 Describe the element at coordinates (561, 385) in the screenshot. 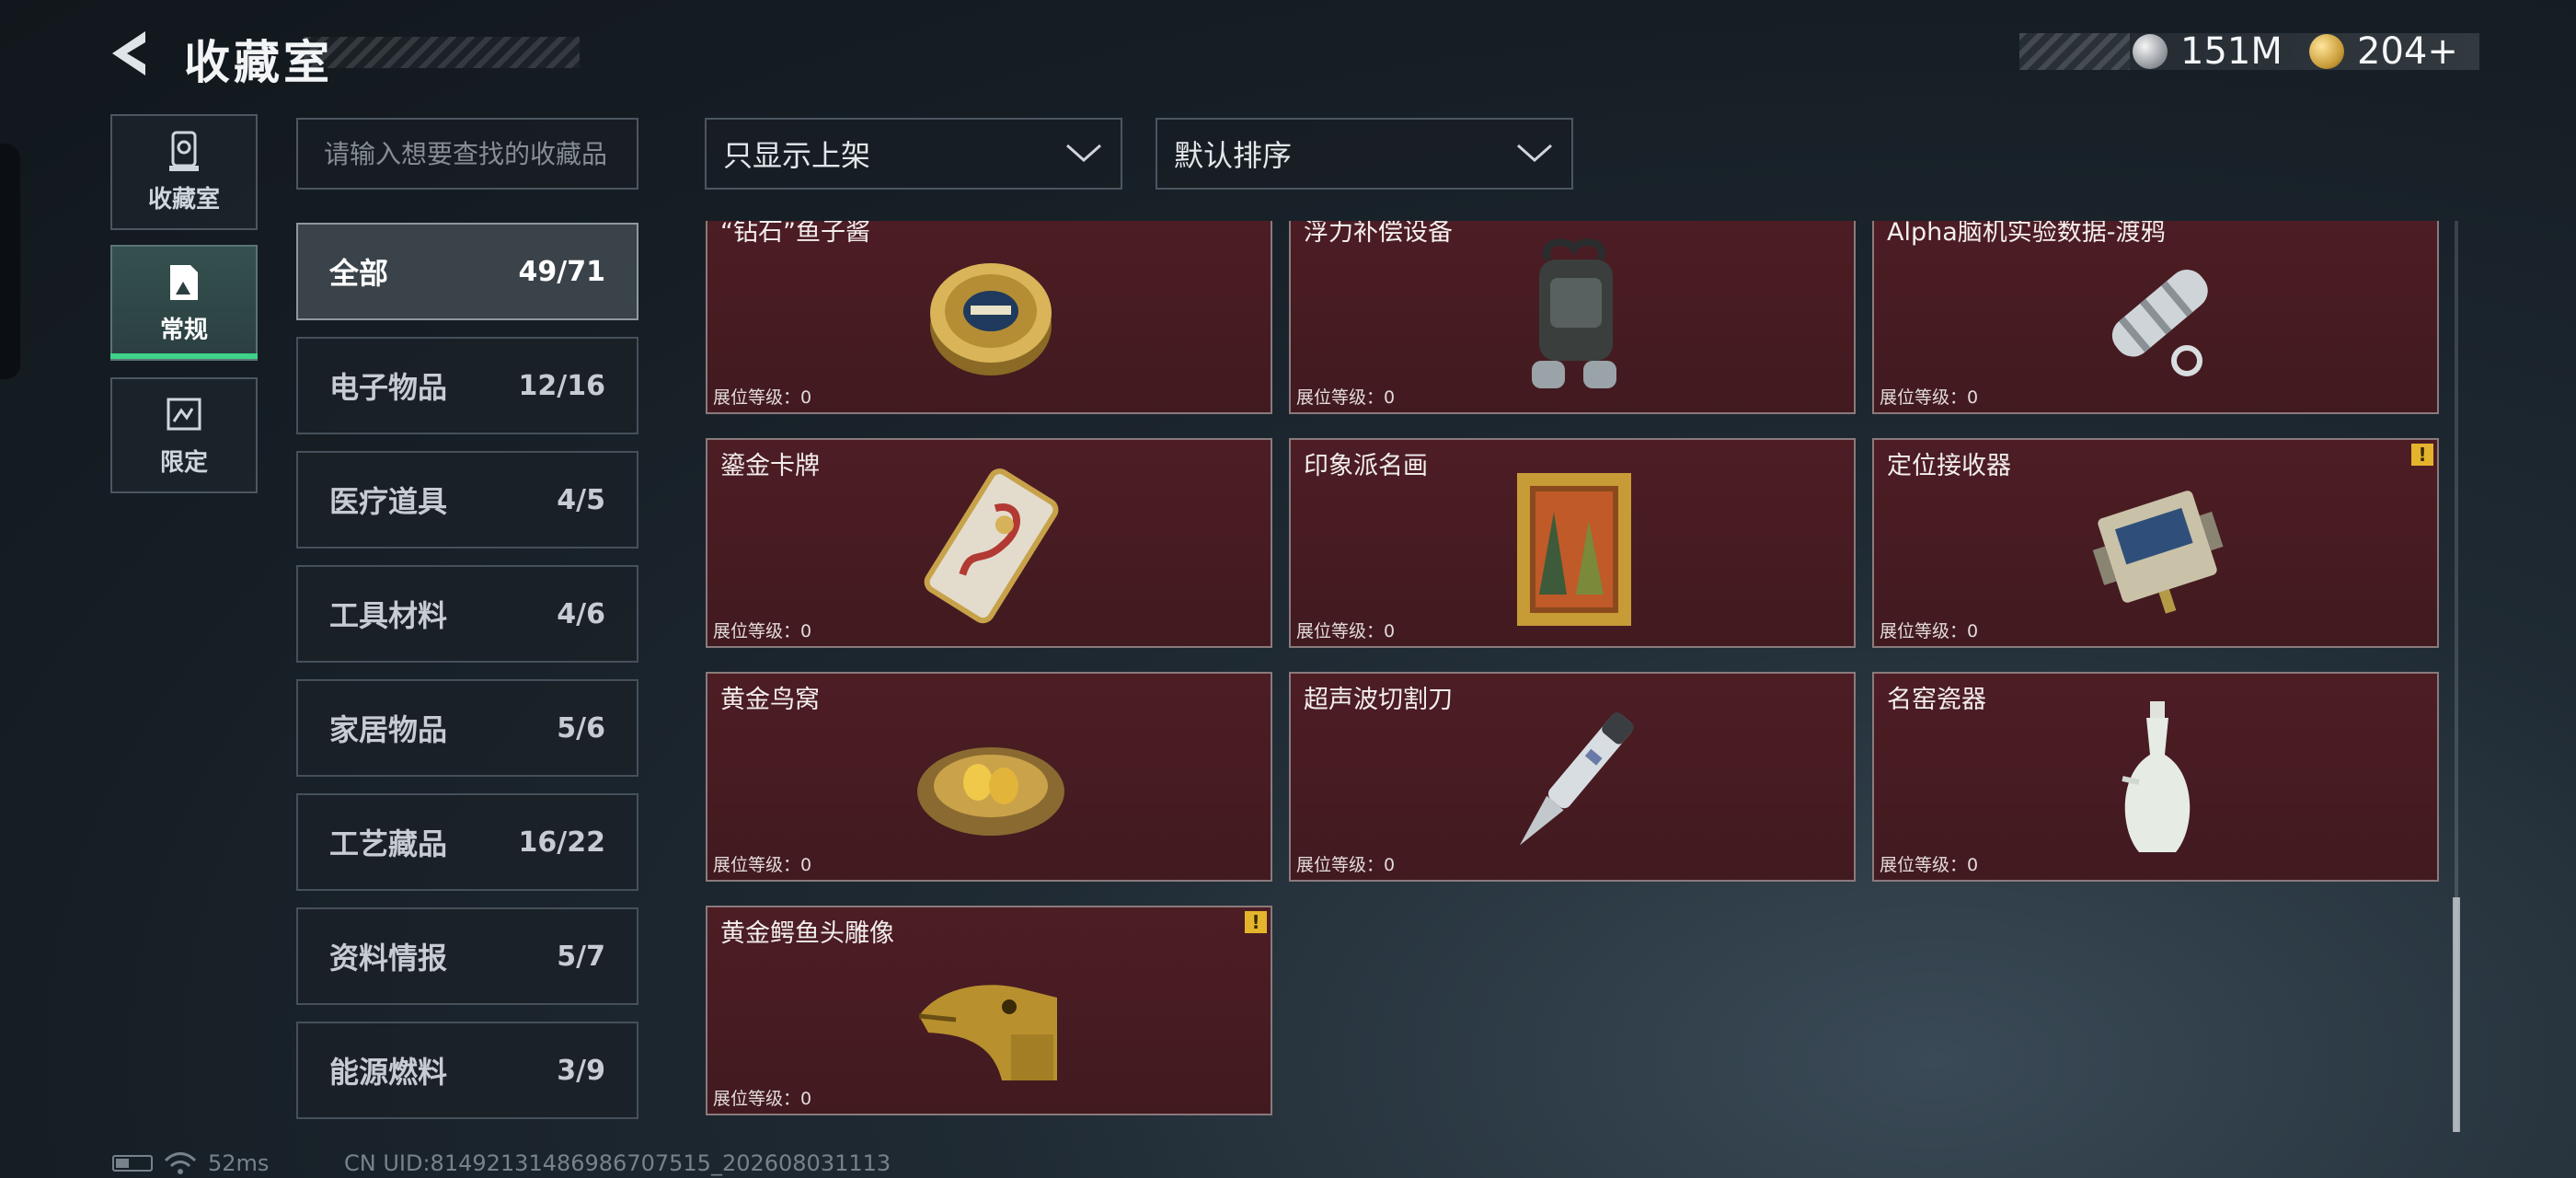

I see `category-count: 12/16` at that location.